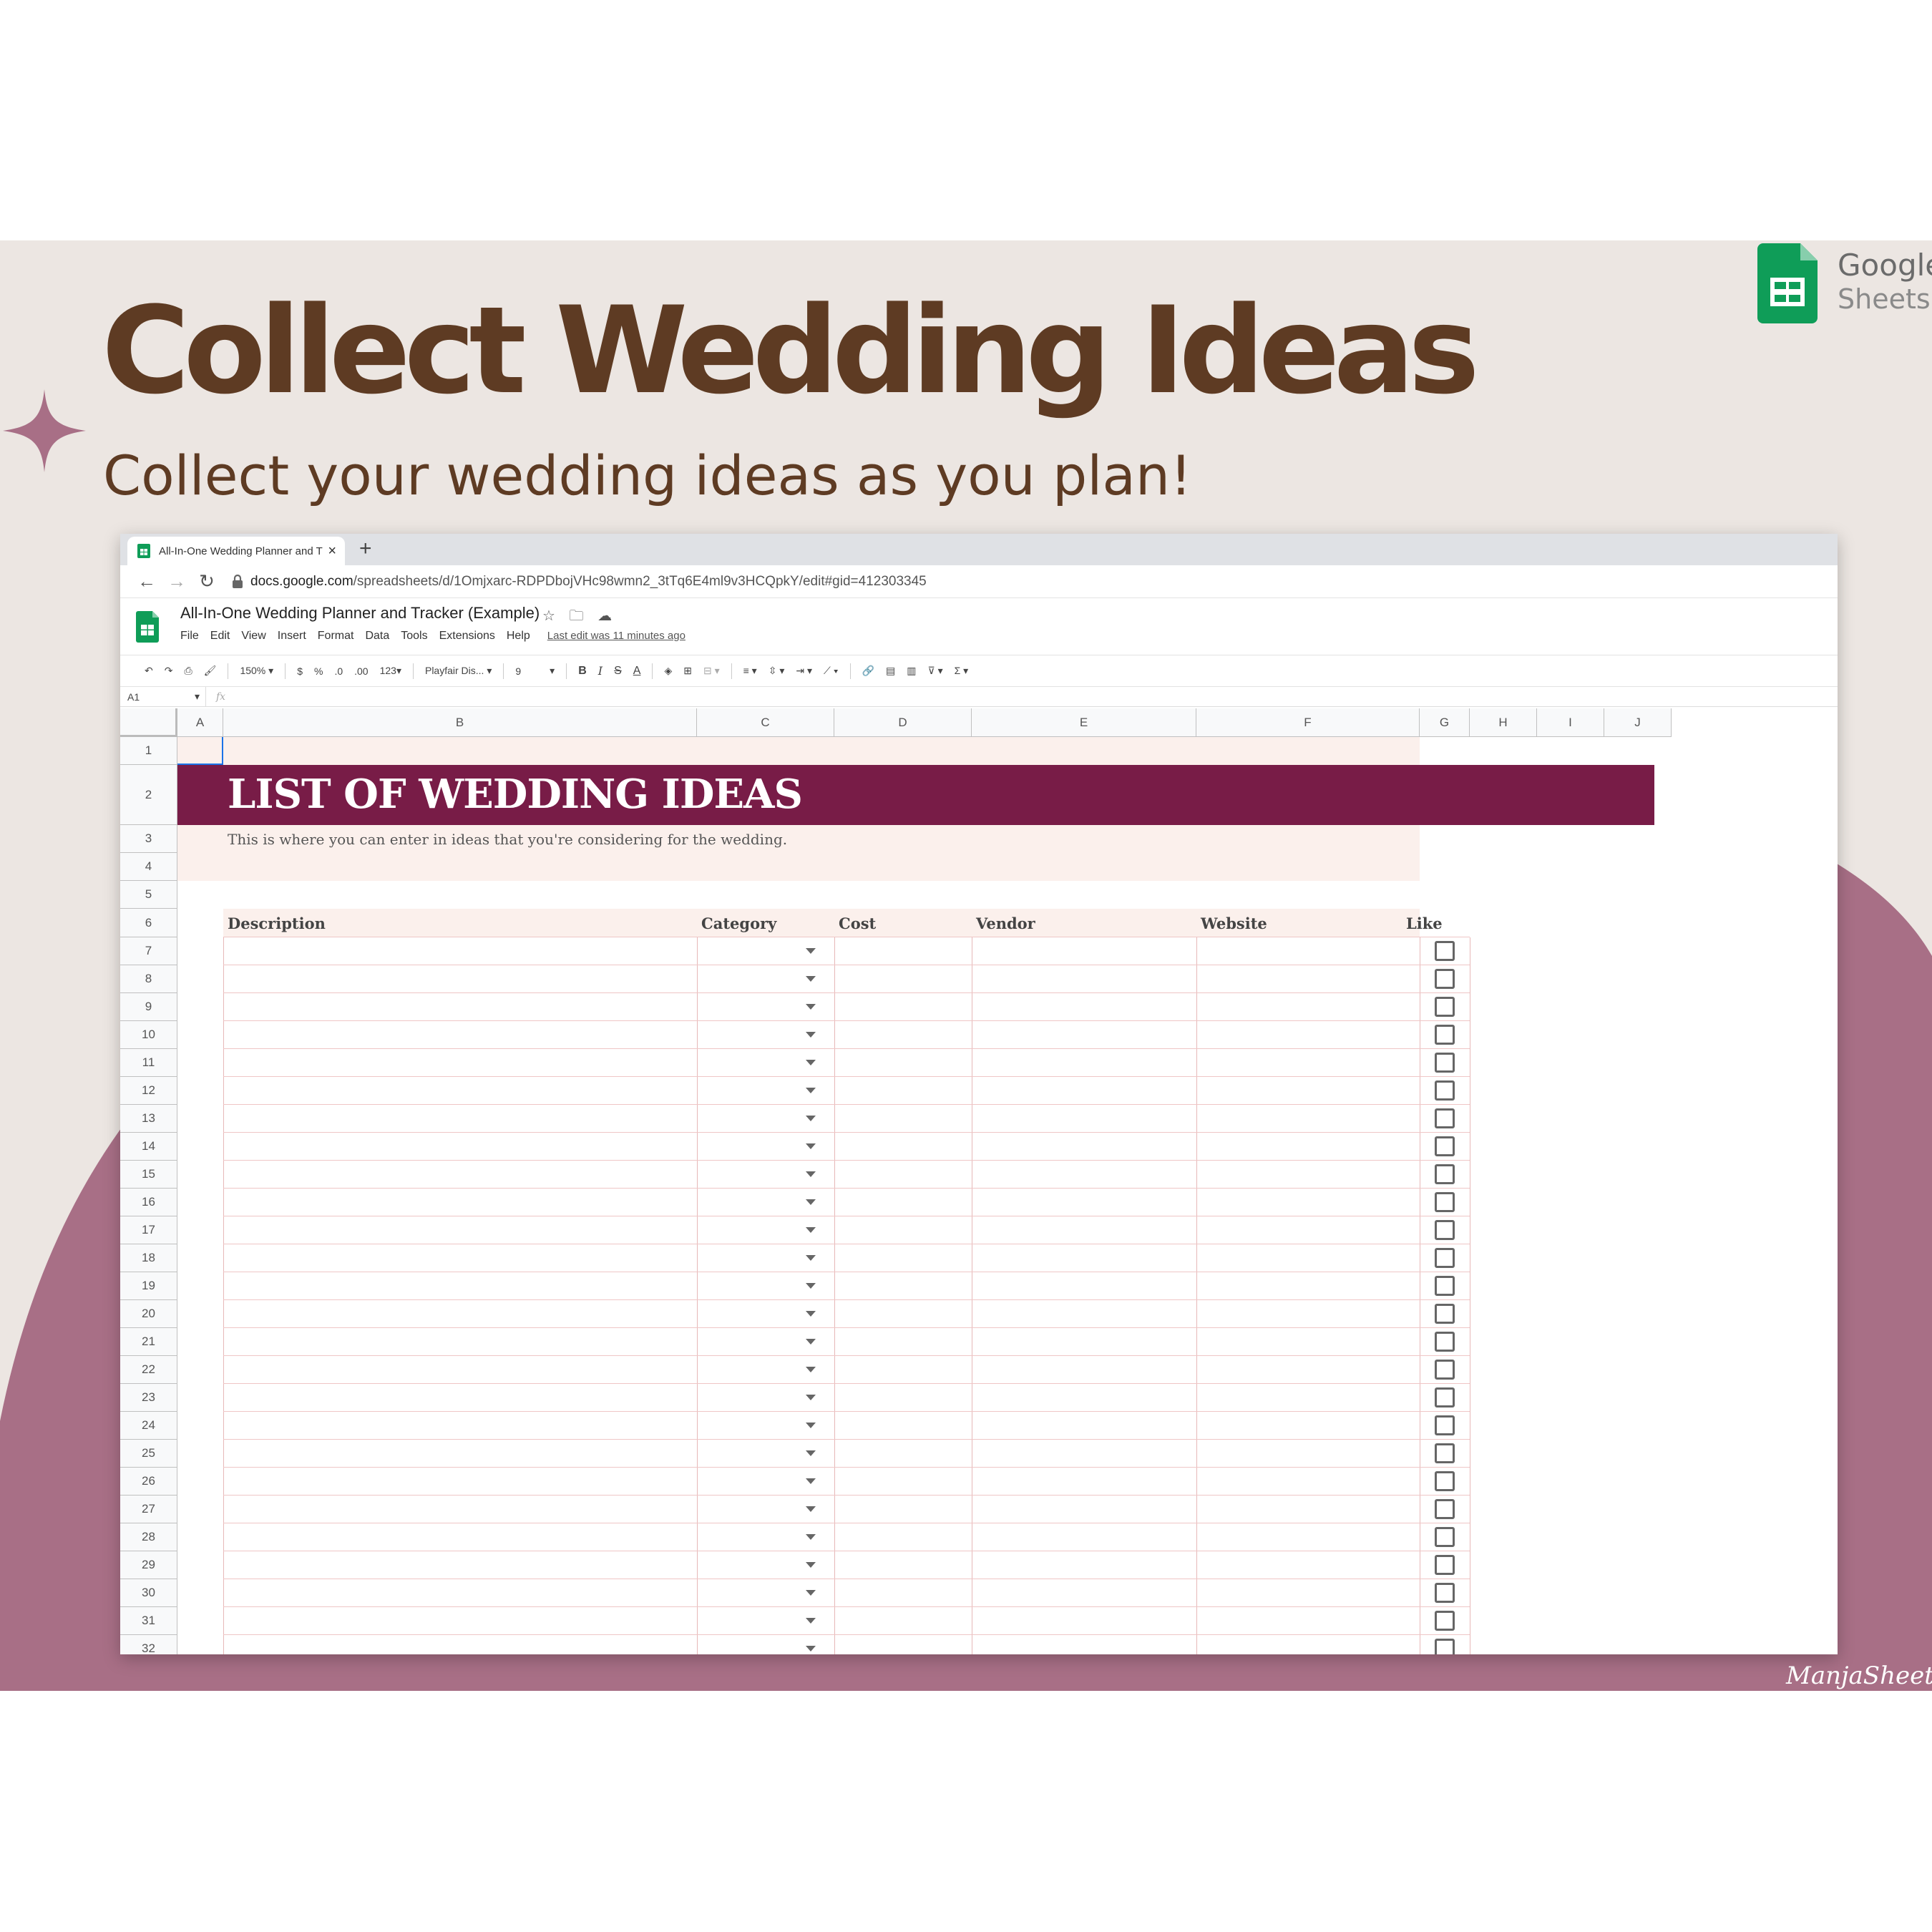 Image resolution: width=1932 pixels, height=1932 pixels. Describe the element at coordinates (582, 671) in the screenshot. I see `bold-button: B` at that location.